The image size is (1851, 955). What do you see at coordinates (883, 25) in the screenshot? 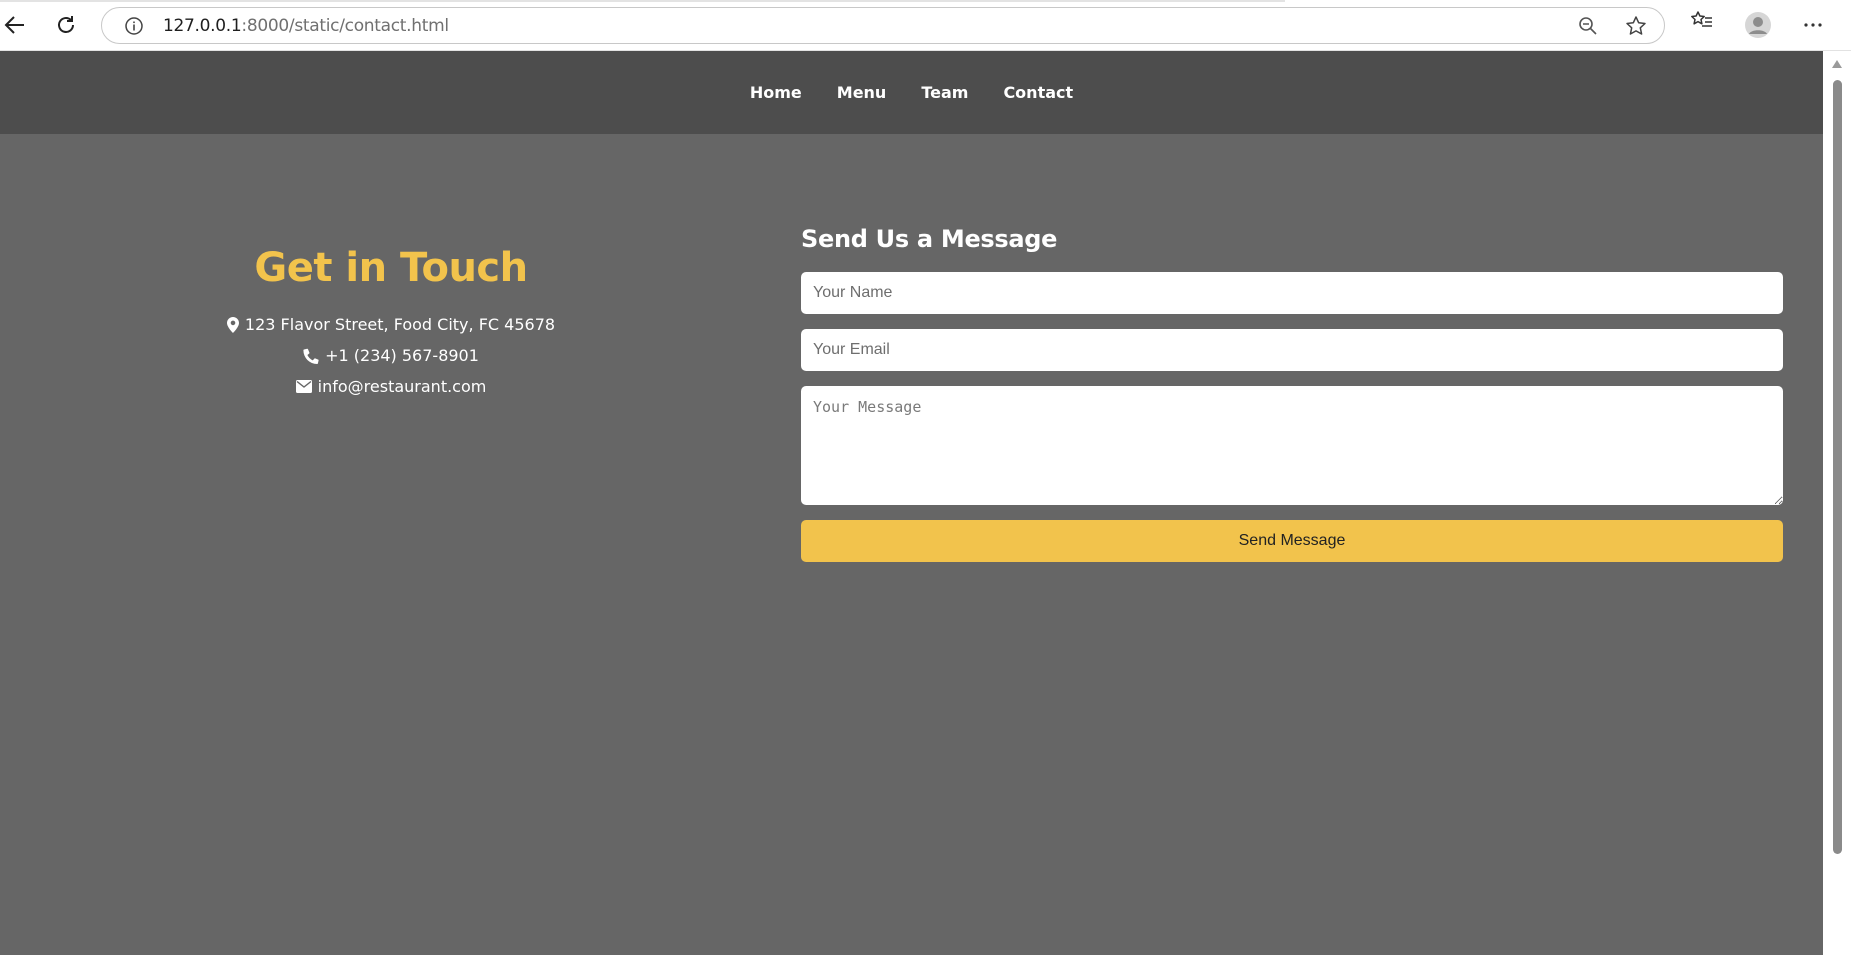
I see `address-bar: 127.0.0.1:8000/static/contact.html` at bounding box center [883, 25].